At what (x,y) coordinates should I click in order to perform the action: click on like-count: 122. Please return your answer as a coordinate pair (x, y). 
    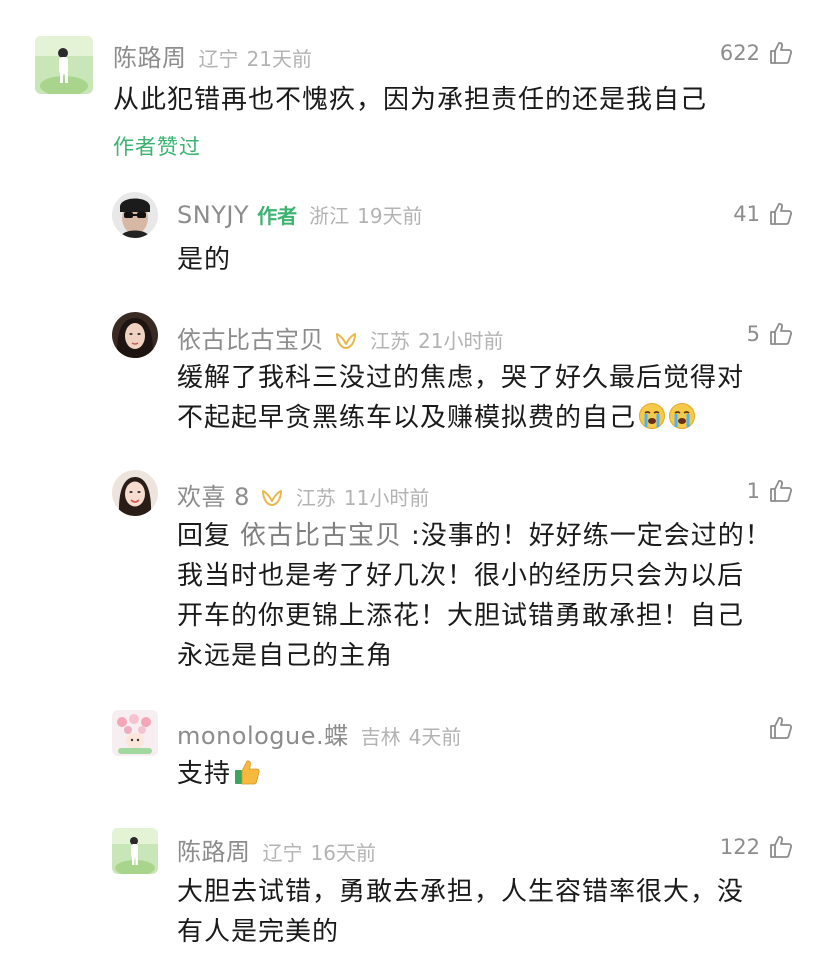
    Looking at the image, I should click on (739, 847).